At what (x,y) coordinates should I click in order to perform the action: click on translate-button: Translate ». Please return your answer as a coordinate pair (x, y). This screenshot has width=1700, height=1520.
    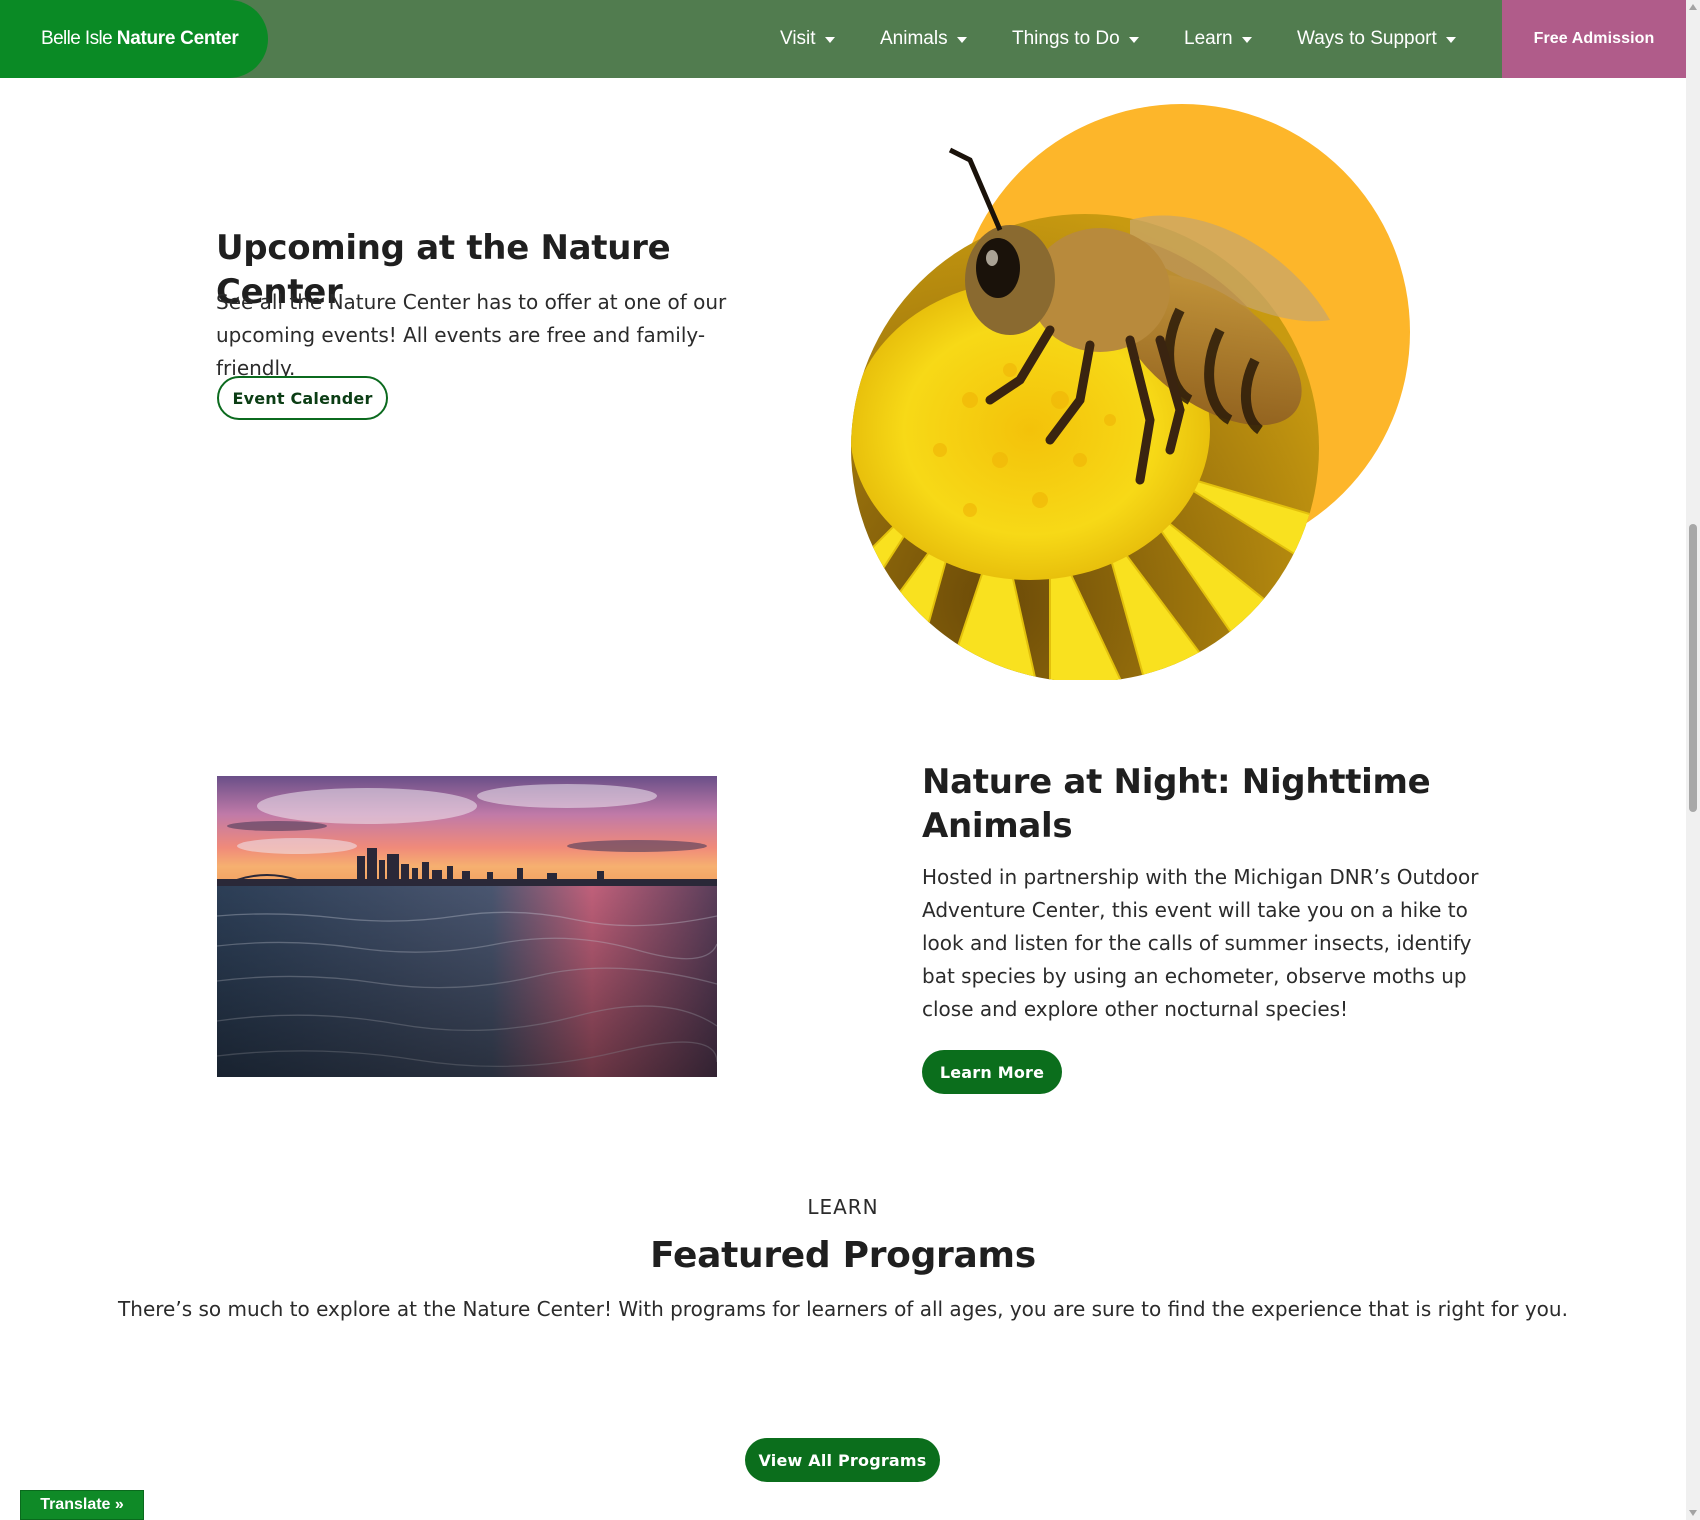
    Looking at the image, I should click on (82, 1505).